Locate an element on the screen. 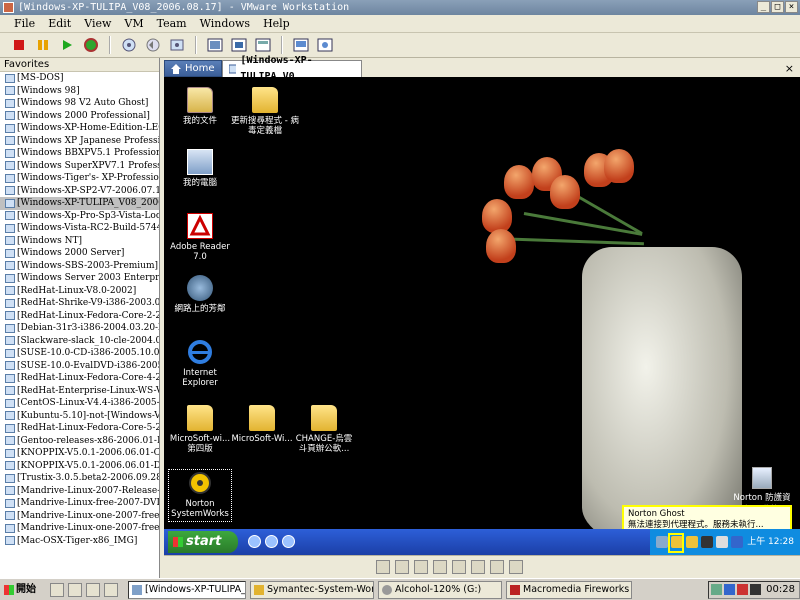 The width and height of the screenshot is (800, 600). favorites-item: [Kubuntu-5.10]-not-[Windows-Vista- is located at coordinates (79, 416).